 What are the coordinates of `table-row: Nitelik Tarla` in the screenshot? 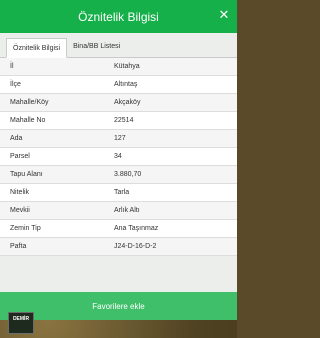 It's located at (118, 193).